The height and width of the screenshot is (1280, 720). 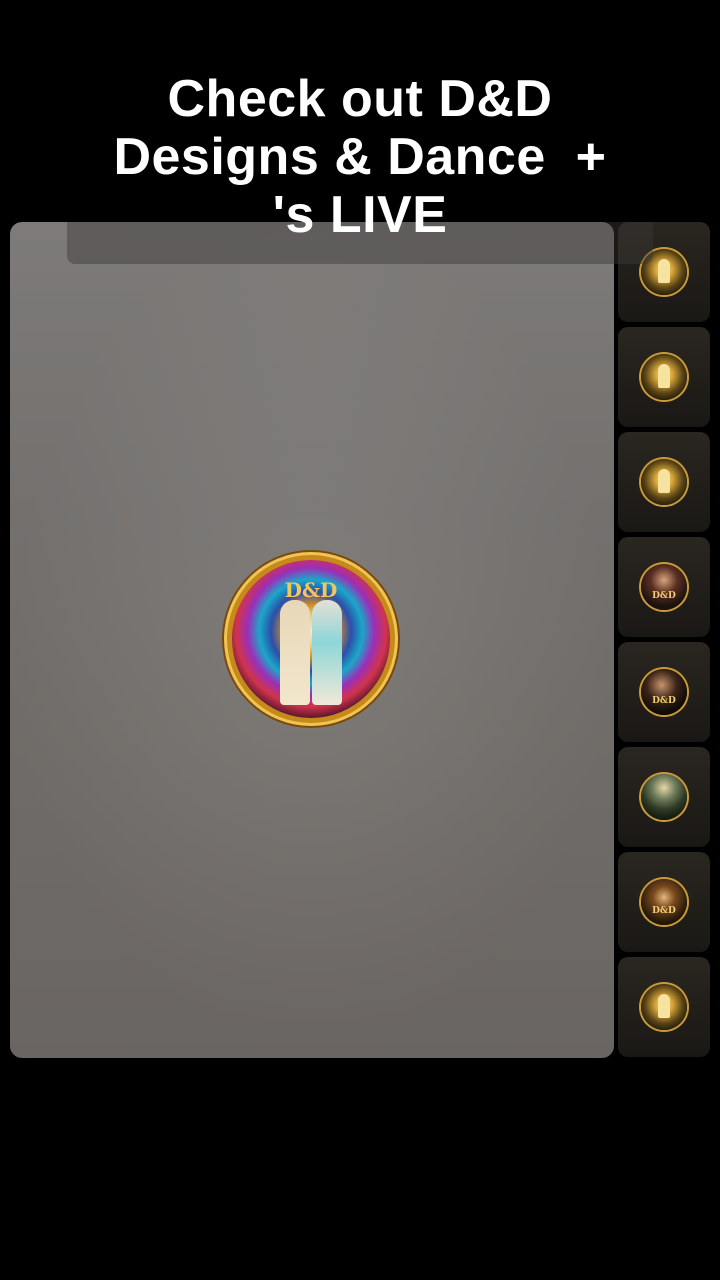 What do you see at coordinates (311, 590) in the screenshot?
I see `host-monogram: D&D` at bounding box center [311, 590].